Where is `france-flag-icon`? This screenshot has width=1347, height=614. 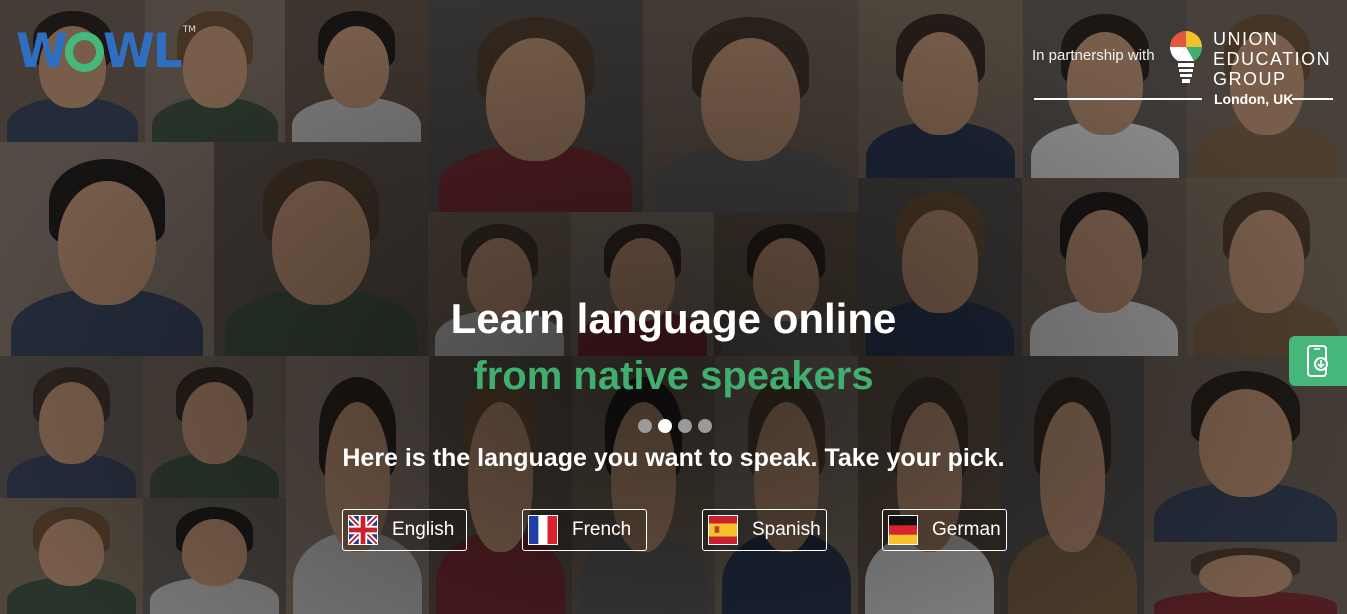 france-flag-icon is located at coordinates (543, 530).